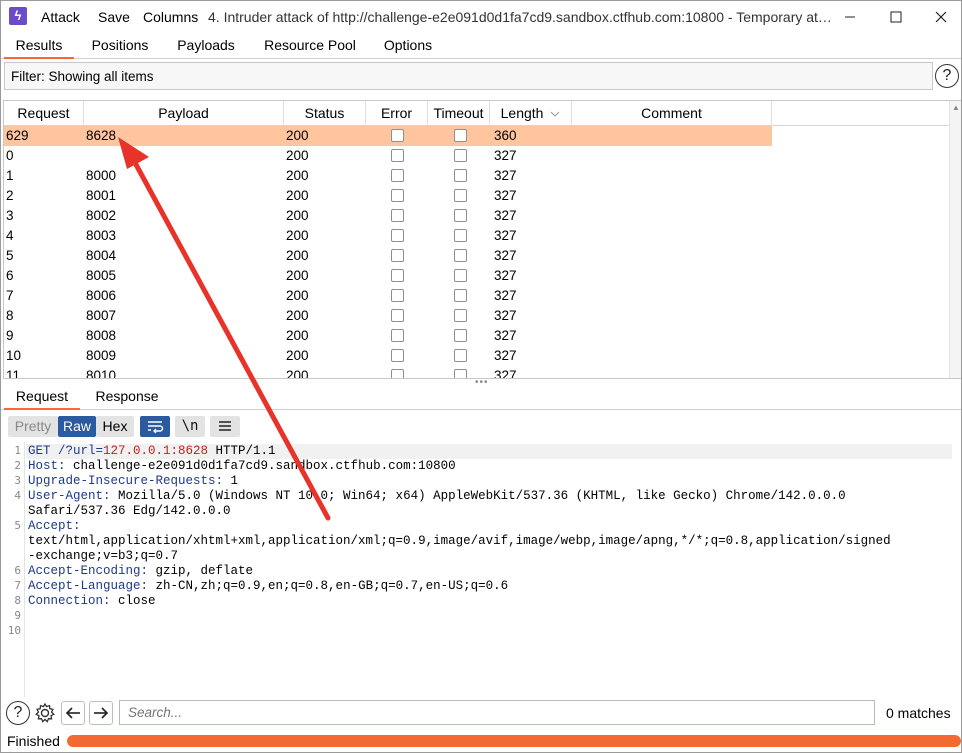  I want to click on line-number: 5, so click(17, 525).